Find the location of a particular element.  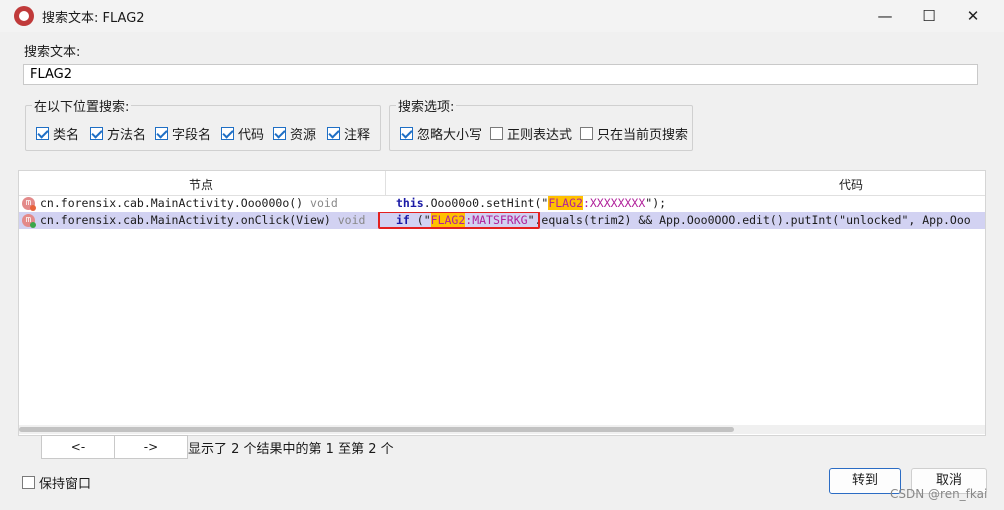

checkbox-code: 代码 is located at coordinates (242, 133).